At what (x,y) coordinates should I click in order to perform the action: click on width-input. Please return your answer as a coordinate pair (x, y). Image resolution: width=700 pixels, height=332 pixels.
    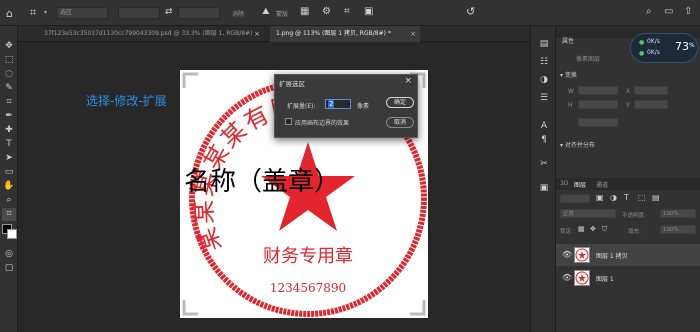
    Looking at the image, I should click on (139, 13).